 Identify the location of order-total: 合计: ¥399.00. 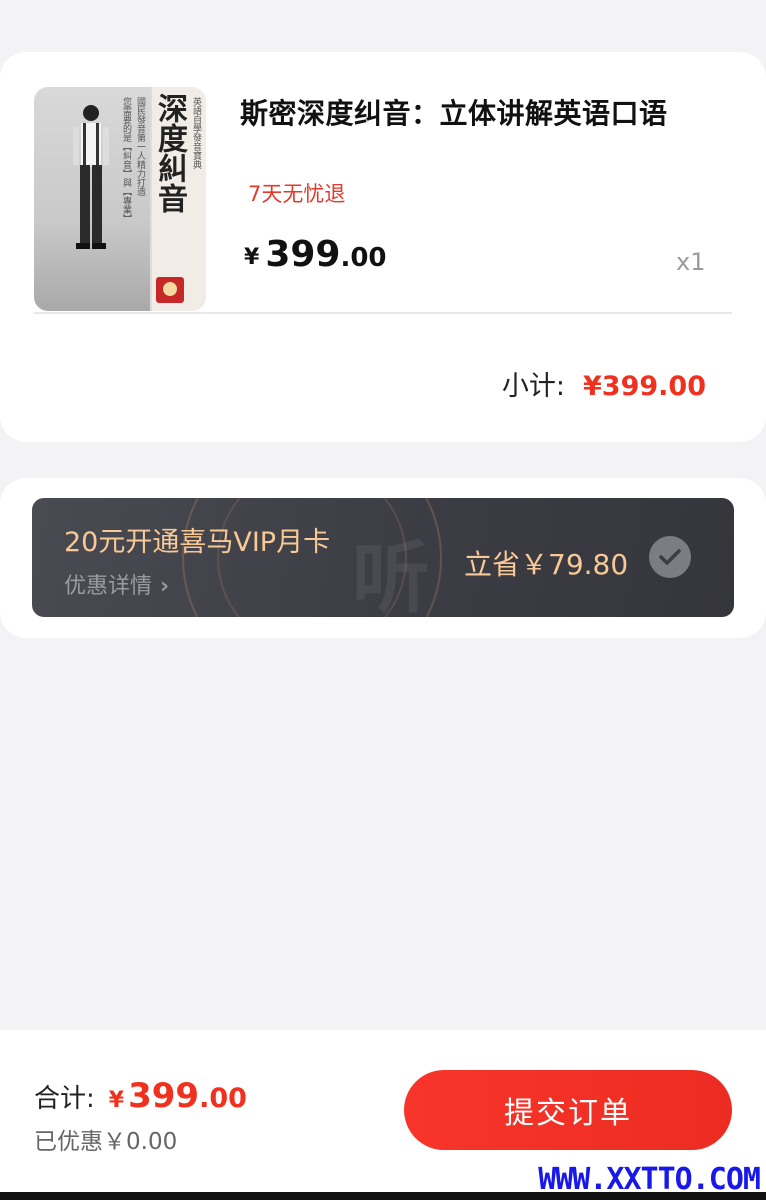
(140, 1096).